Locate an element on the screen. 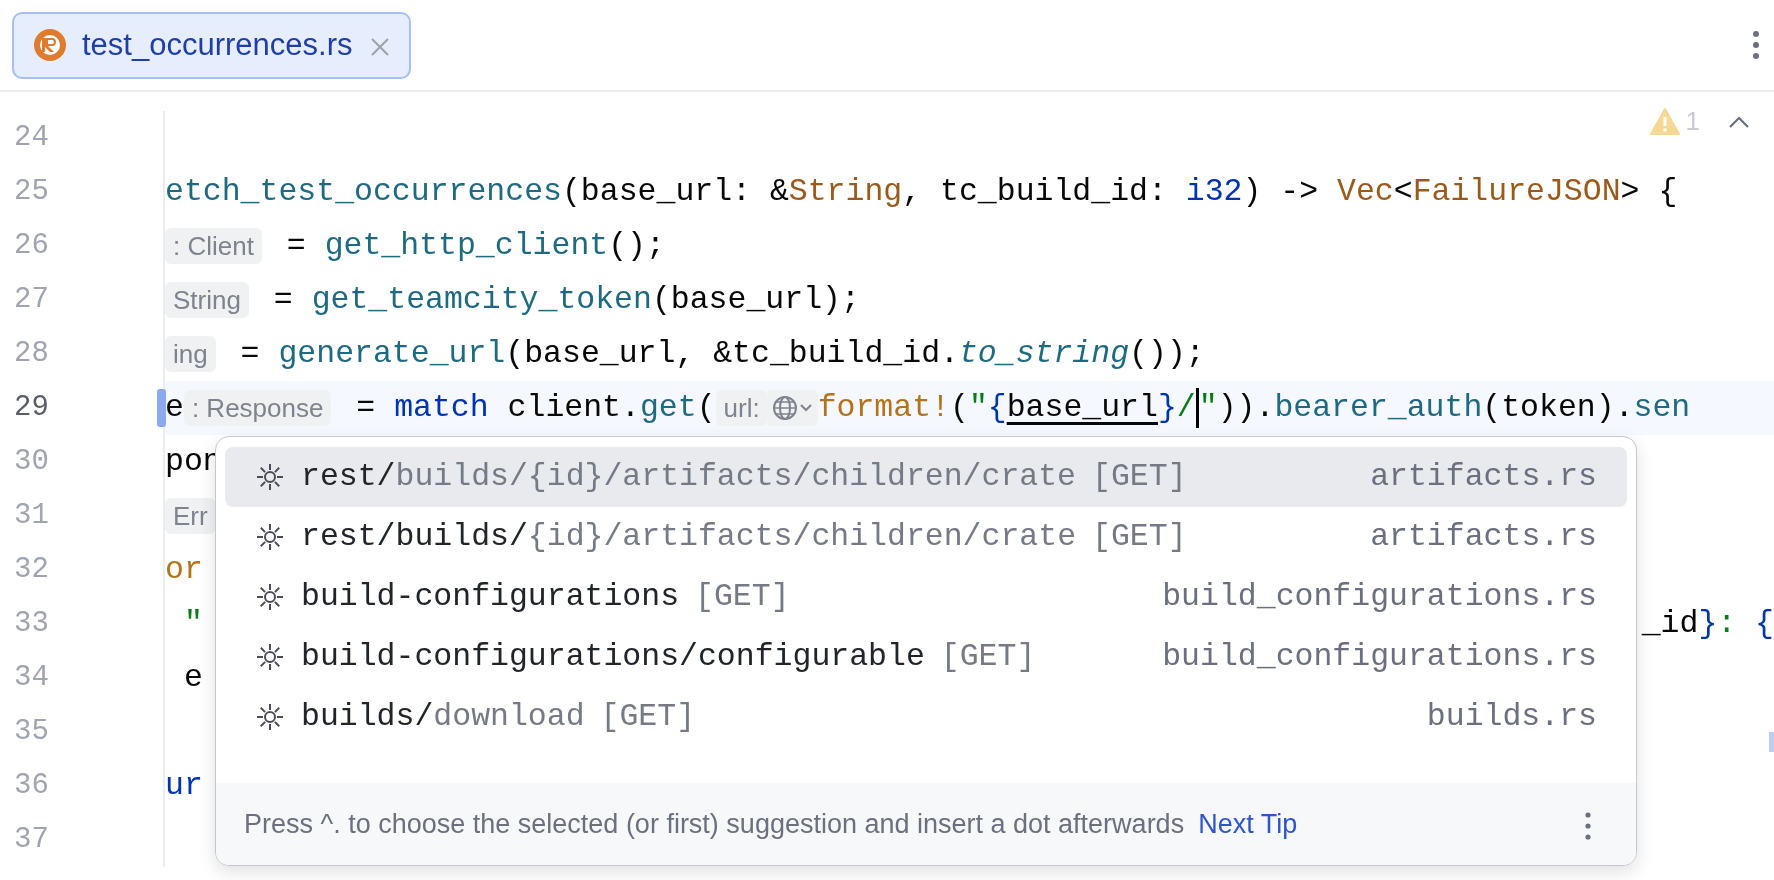 This screenshot has width=1774, height=880. inlay-hint: : Client is located at coordinates (213, 246).